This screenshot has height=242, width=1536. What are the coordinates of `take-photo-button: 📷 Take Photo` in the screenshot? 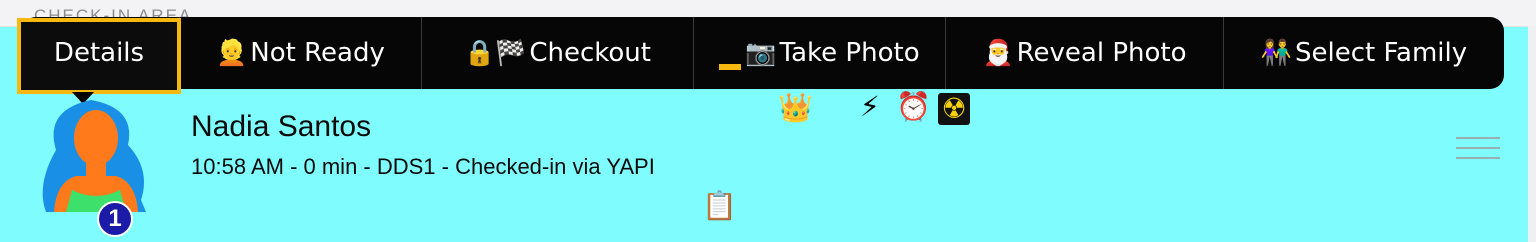 It's located at (820, 53).